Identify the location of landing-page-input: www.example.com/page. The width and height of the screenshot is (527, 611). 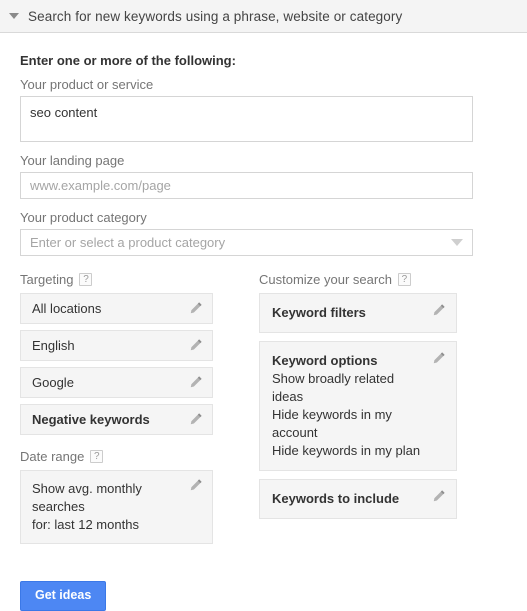
(246, 185).